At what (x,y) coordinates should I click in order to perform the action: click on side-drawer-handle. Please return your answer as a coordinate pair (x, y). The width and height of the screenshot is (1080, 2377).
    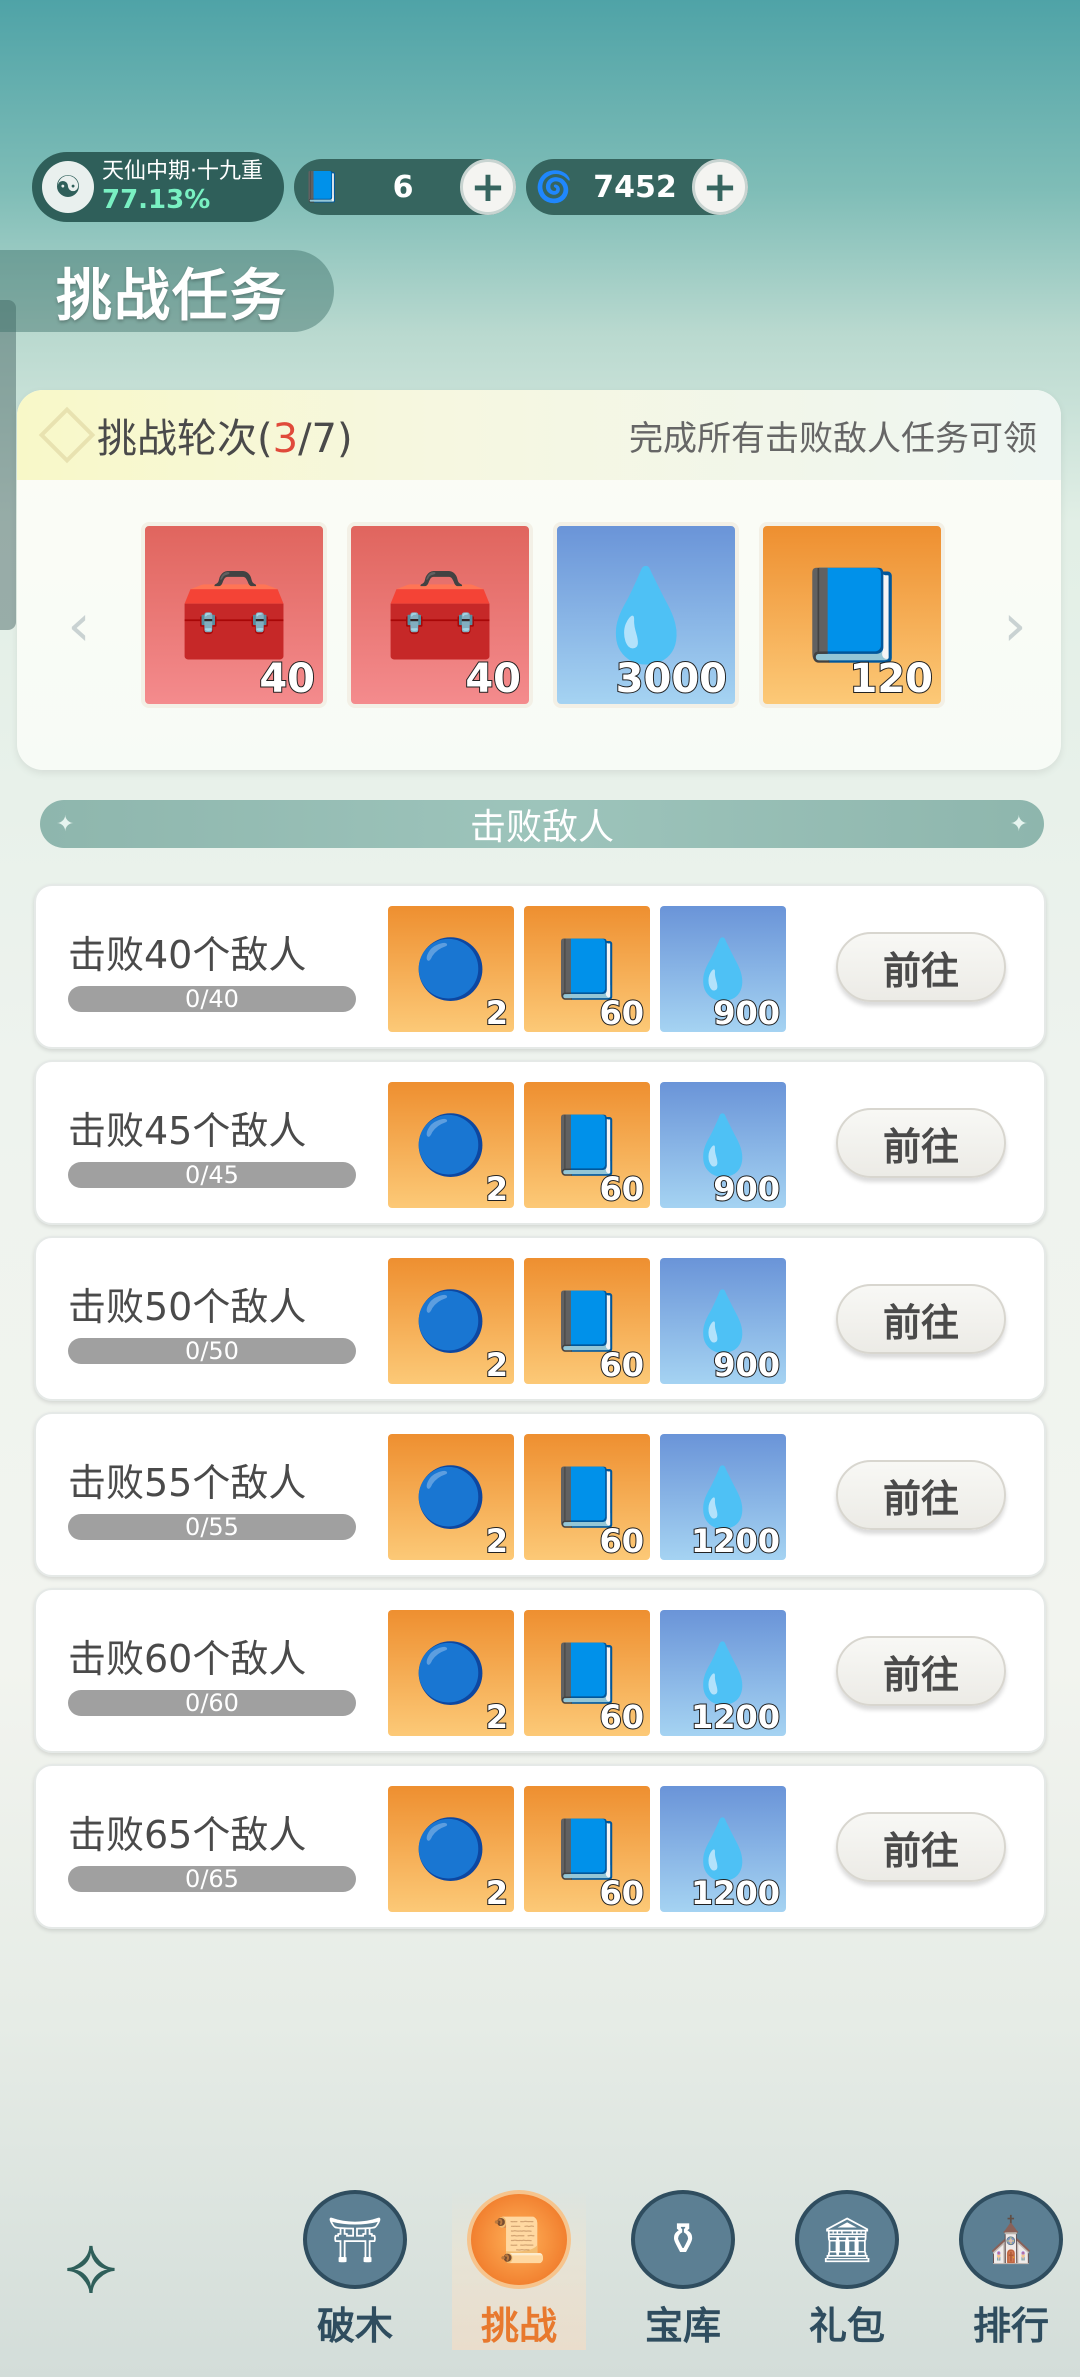
    Looking at the image, I should click on (8, 465).